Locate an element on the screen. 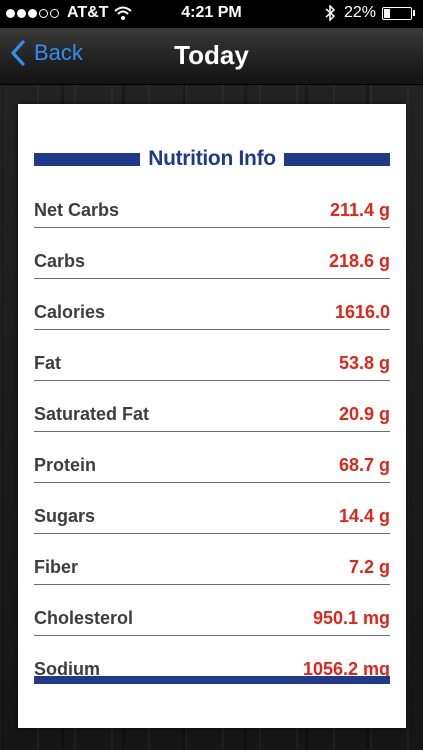  battery-percent: 22% is located at coordinates (359, 12).